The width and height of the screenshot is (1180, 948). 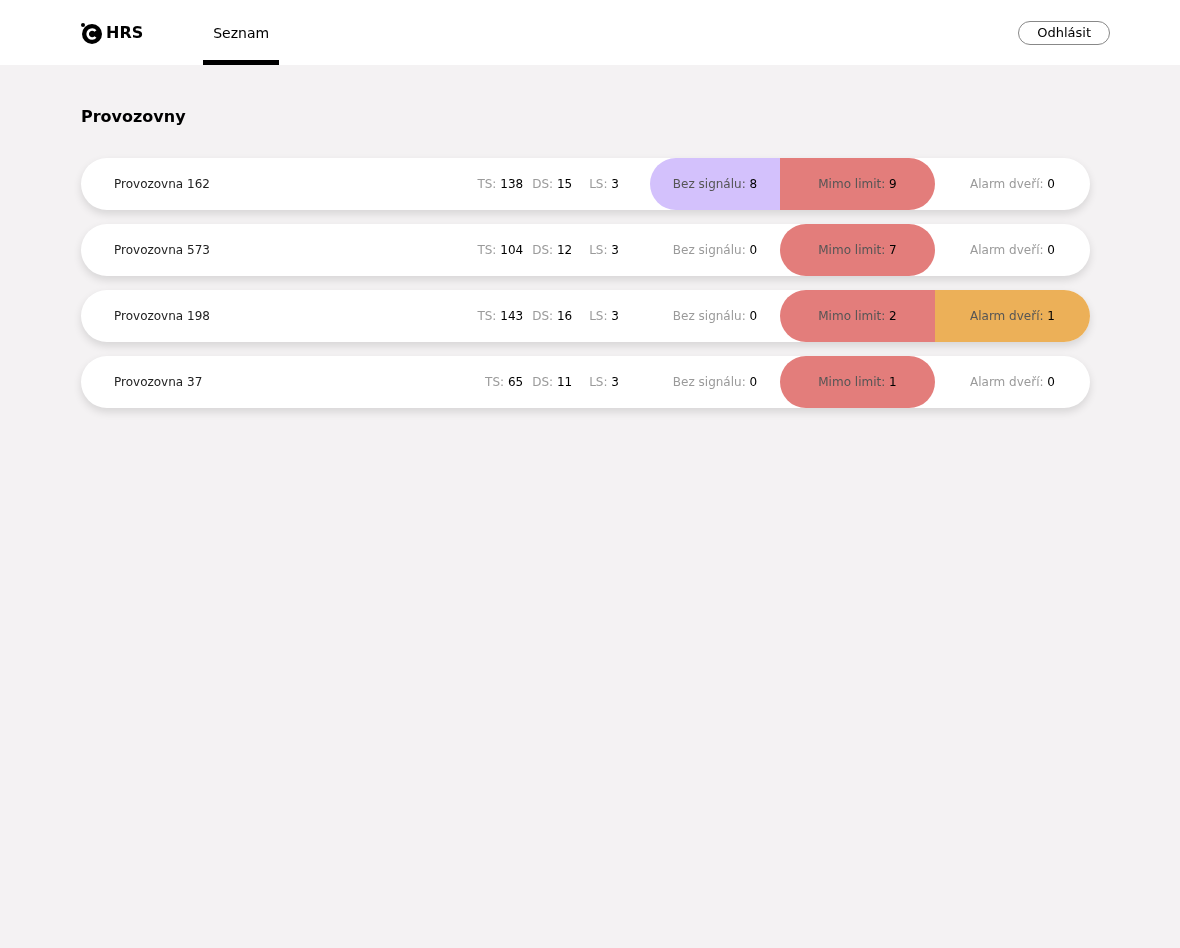 What do you see at coordinates (241, 32) in the screenshot?
I see `nav-tab: Seznam` at bounding box center [241, 32].